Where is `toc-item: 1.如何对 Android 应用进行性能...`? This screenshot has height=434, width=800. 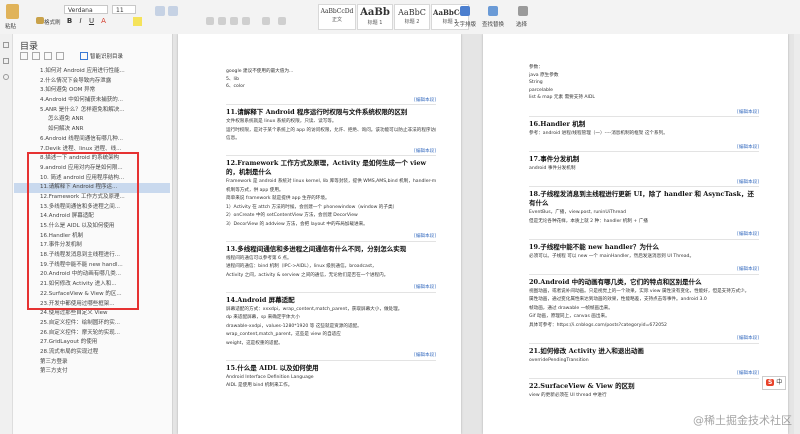 toc-item: 1.如何对 Android 应用进行性能... is located at coordinates (92, 72).